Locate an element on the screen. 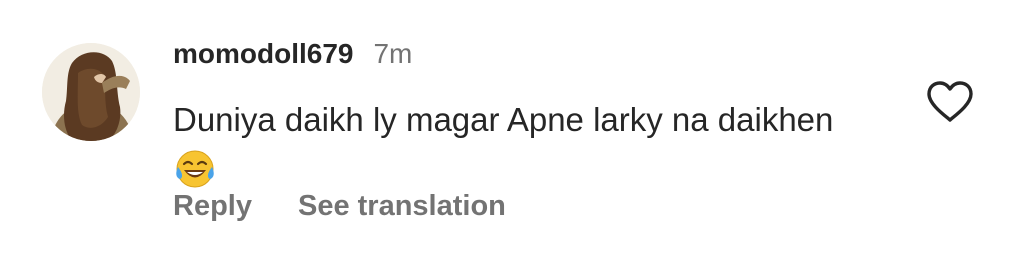 The width and height of the screenshot is (1024, 273). reply-button: Reply is located at coordinates (212, 206).